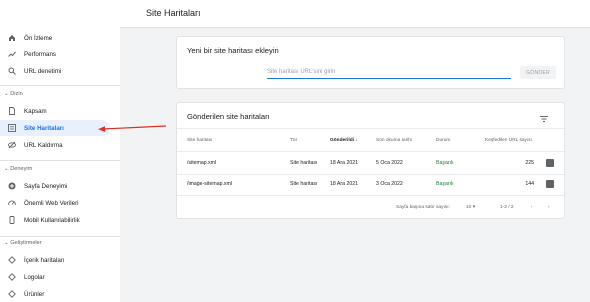  I want to click on sidebar-item-label: Ürünler, so click(34, 294).